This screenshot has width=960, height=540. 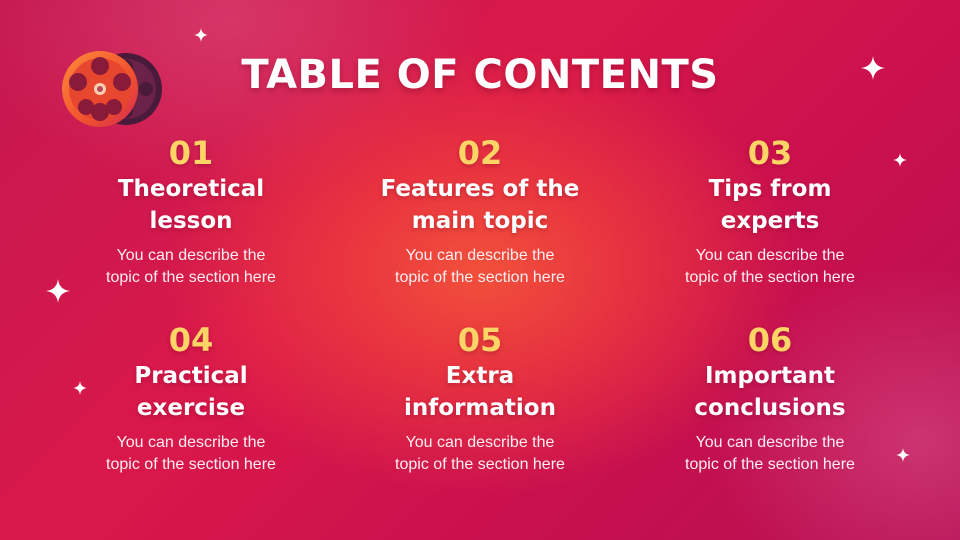 What do you see at coordinates (480, 376) in the screenshot?
I see `heading-line: Extra` at bounding box center [480, 376].